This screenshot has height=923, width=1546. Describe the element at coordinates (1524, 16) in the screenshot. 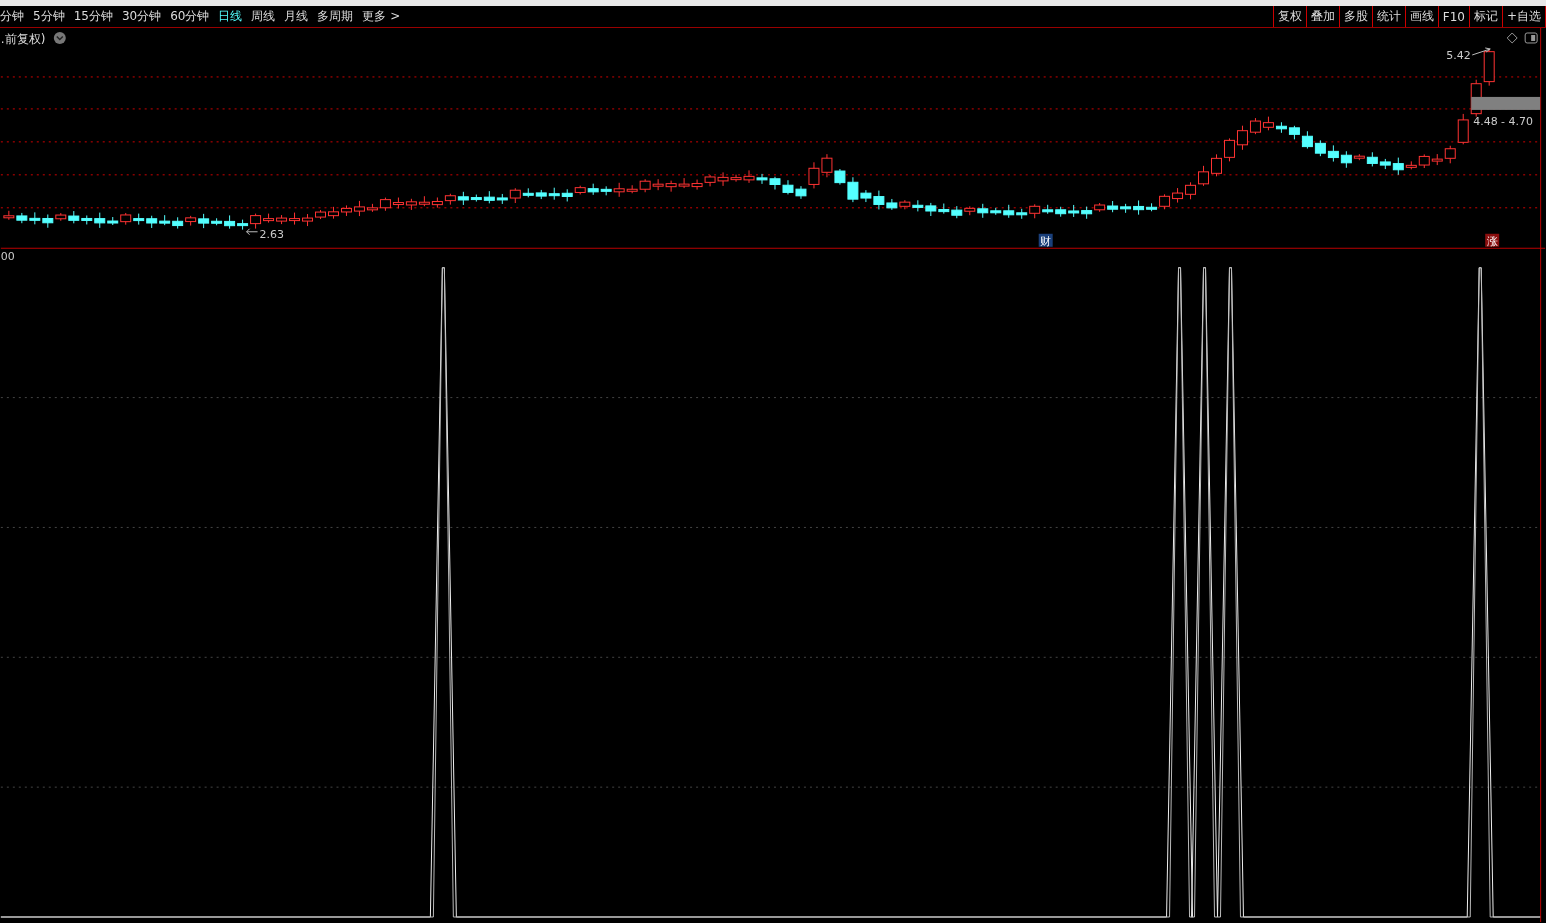

I see `toolbar-button: +自选` at that location.